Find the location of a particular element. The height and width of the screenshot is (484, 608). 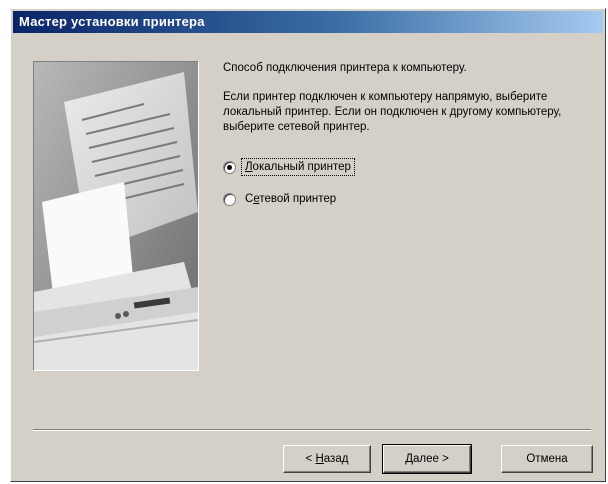

back-button-rest: азад is located at coordinates (336, 459).